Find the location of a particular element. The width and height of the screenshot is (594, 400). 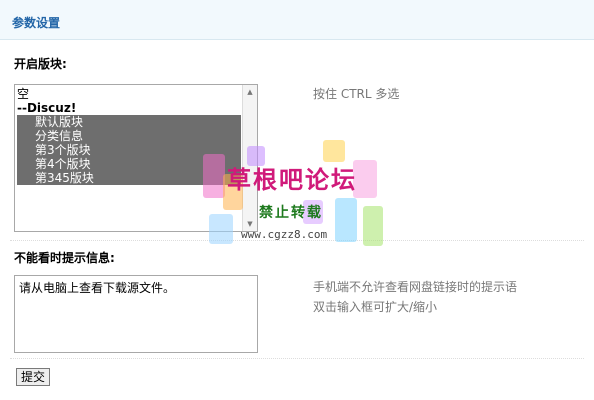

forum-options-list: 空 --Discuz! 默认版块 分类信息 第3个版块 第4个版块 第345版块 is located at coordinates (129, 136).